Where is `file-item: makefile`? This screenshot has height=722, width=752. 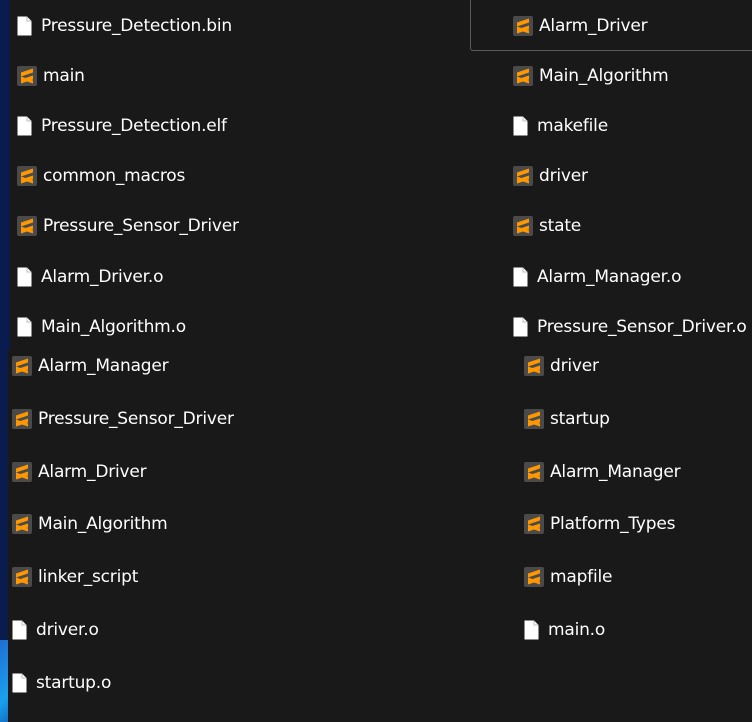 file-item: makefile is located at coordinates (560, 126).